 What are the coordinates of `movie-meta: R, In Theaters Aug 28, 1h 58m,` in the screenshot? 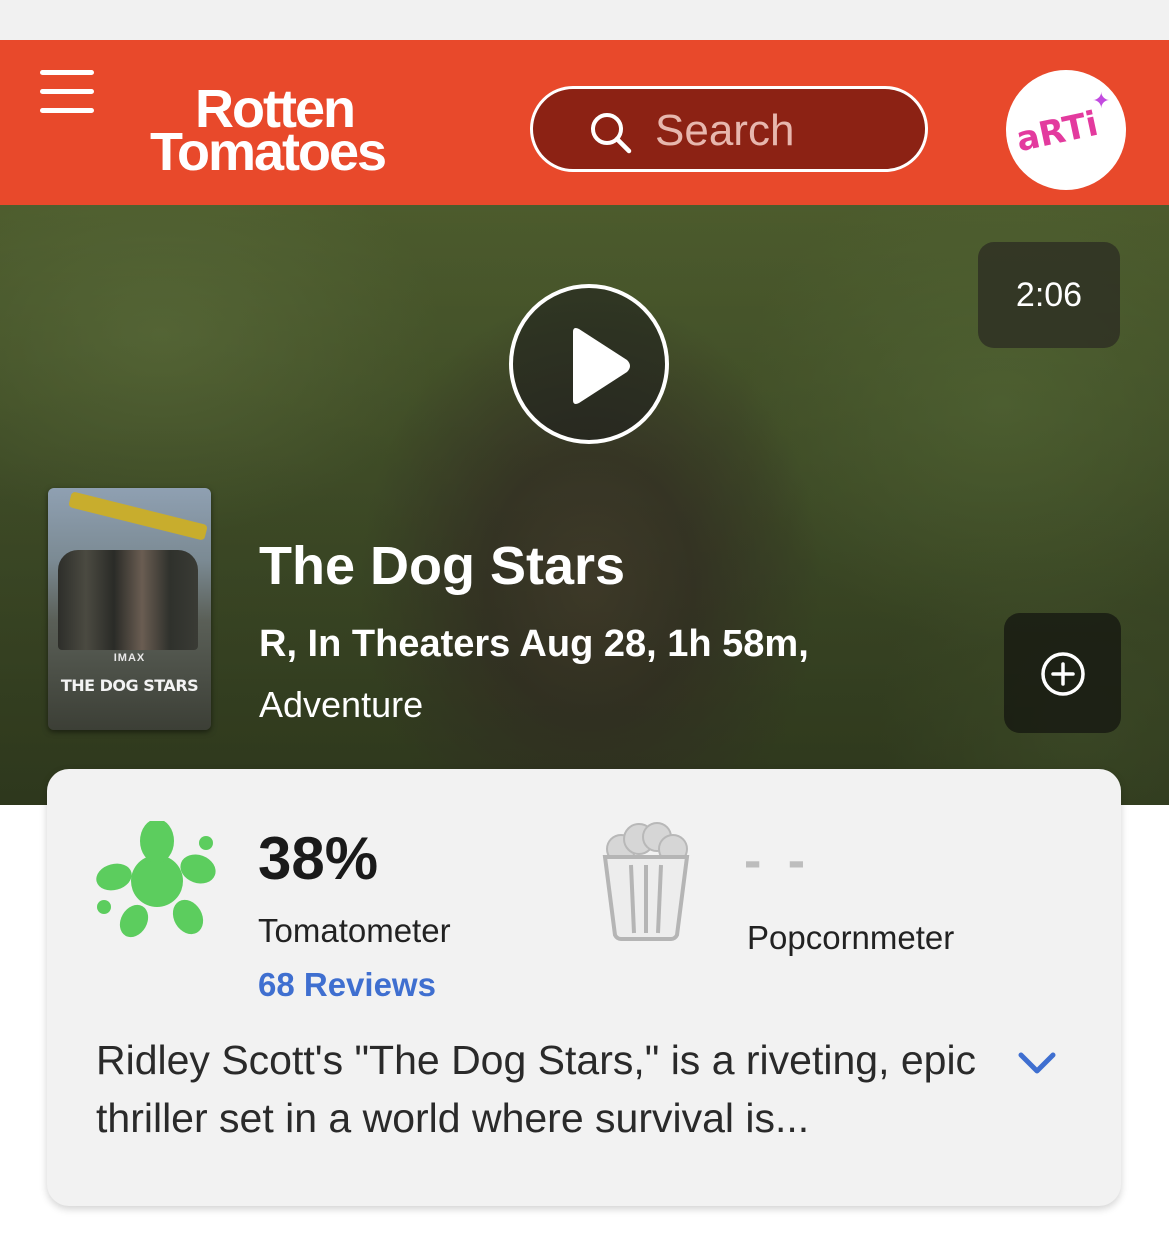 It's located at (534, 644).